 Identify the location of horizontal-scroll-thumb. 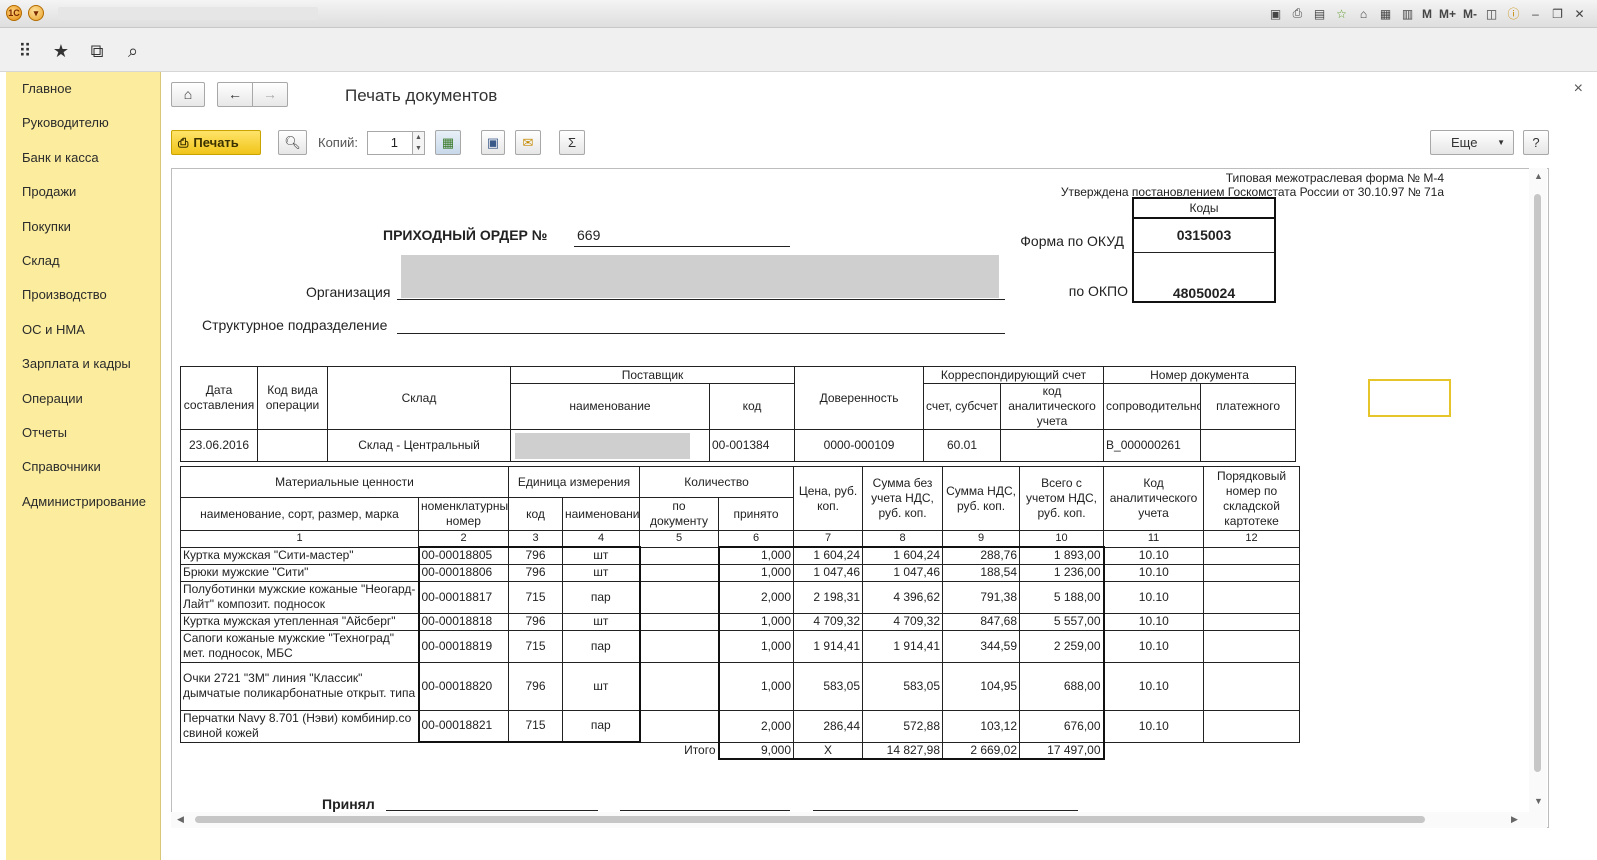
(810, 819).